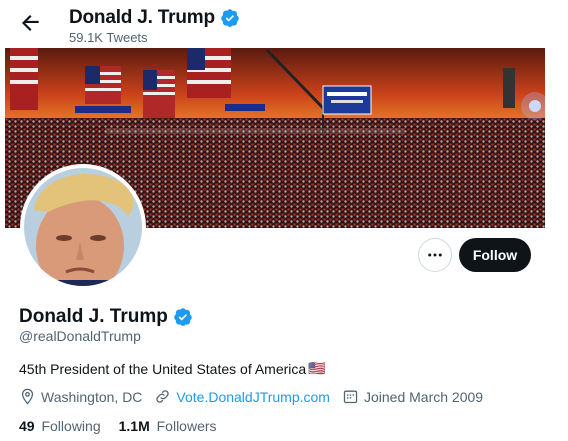  What do you see at coordinates (24, 79) in the screenshot?
I see `flag-left` at bounding box center [24, 79].